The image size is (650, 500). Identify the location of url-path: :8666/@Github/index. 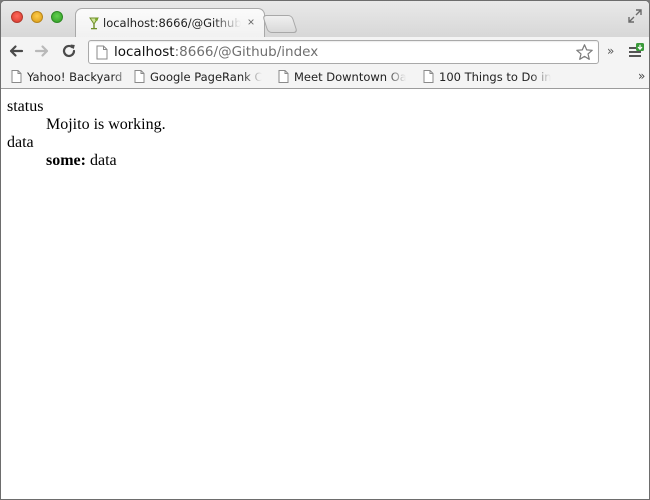
(246, 52).